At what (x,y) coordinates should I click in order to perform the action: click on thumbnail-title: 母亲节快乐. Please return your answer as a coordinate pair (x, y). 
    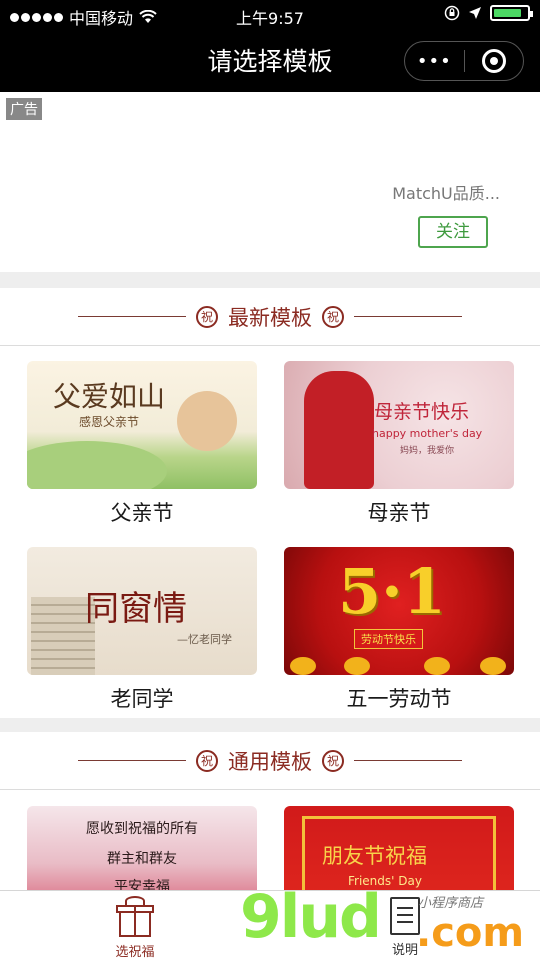
    Looking at the image, I should click on (422, 412).